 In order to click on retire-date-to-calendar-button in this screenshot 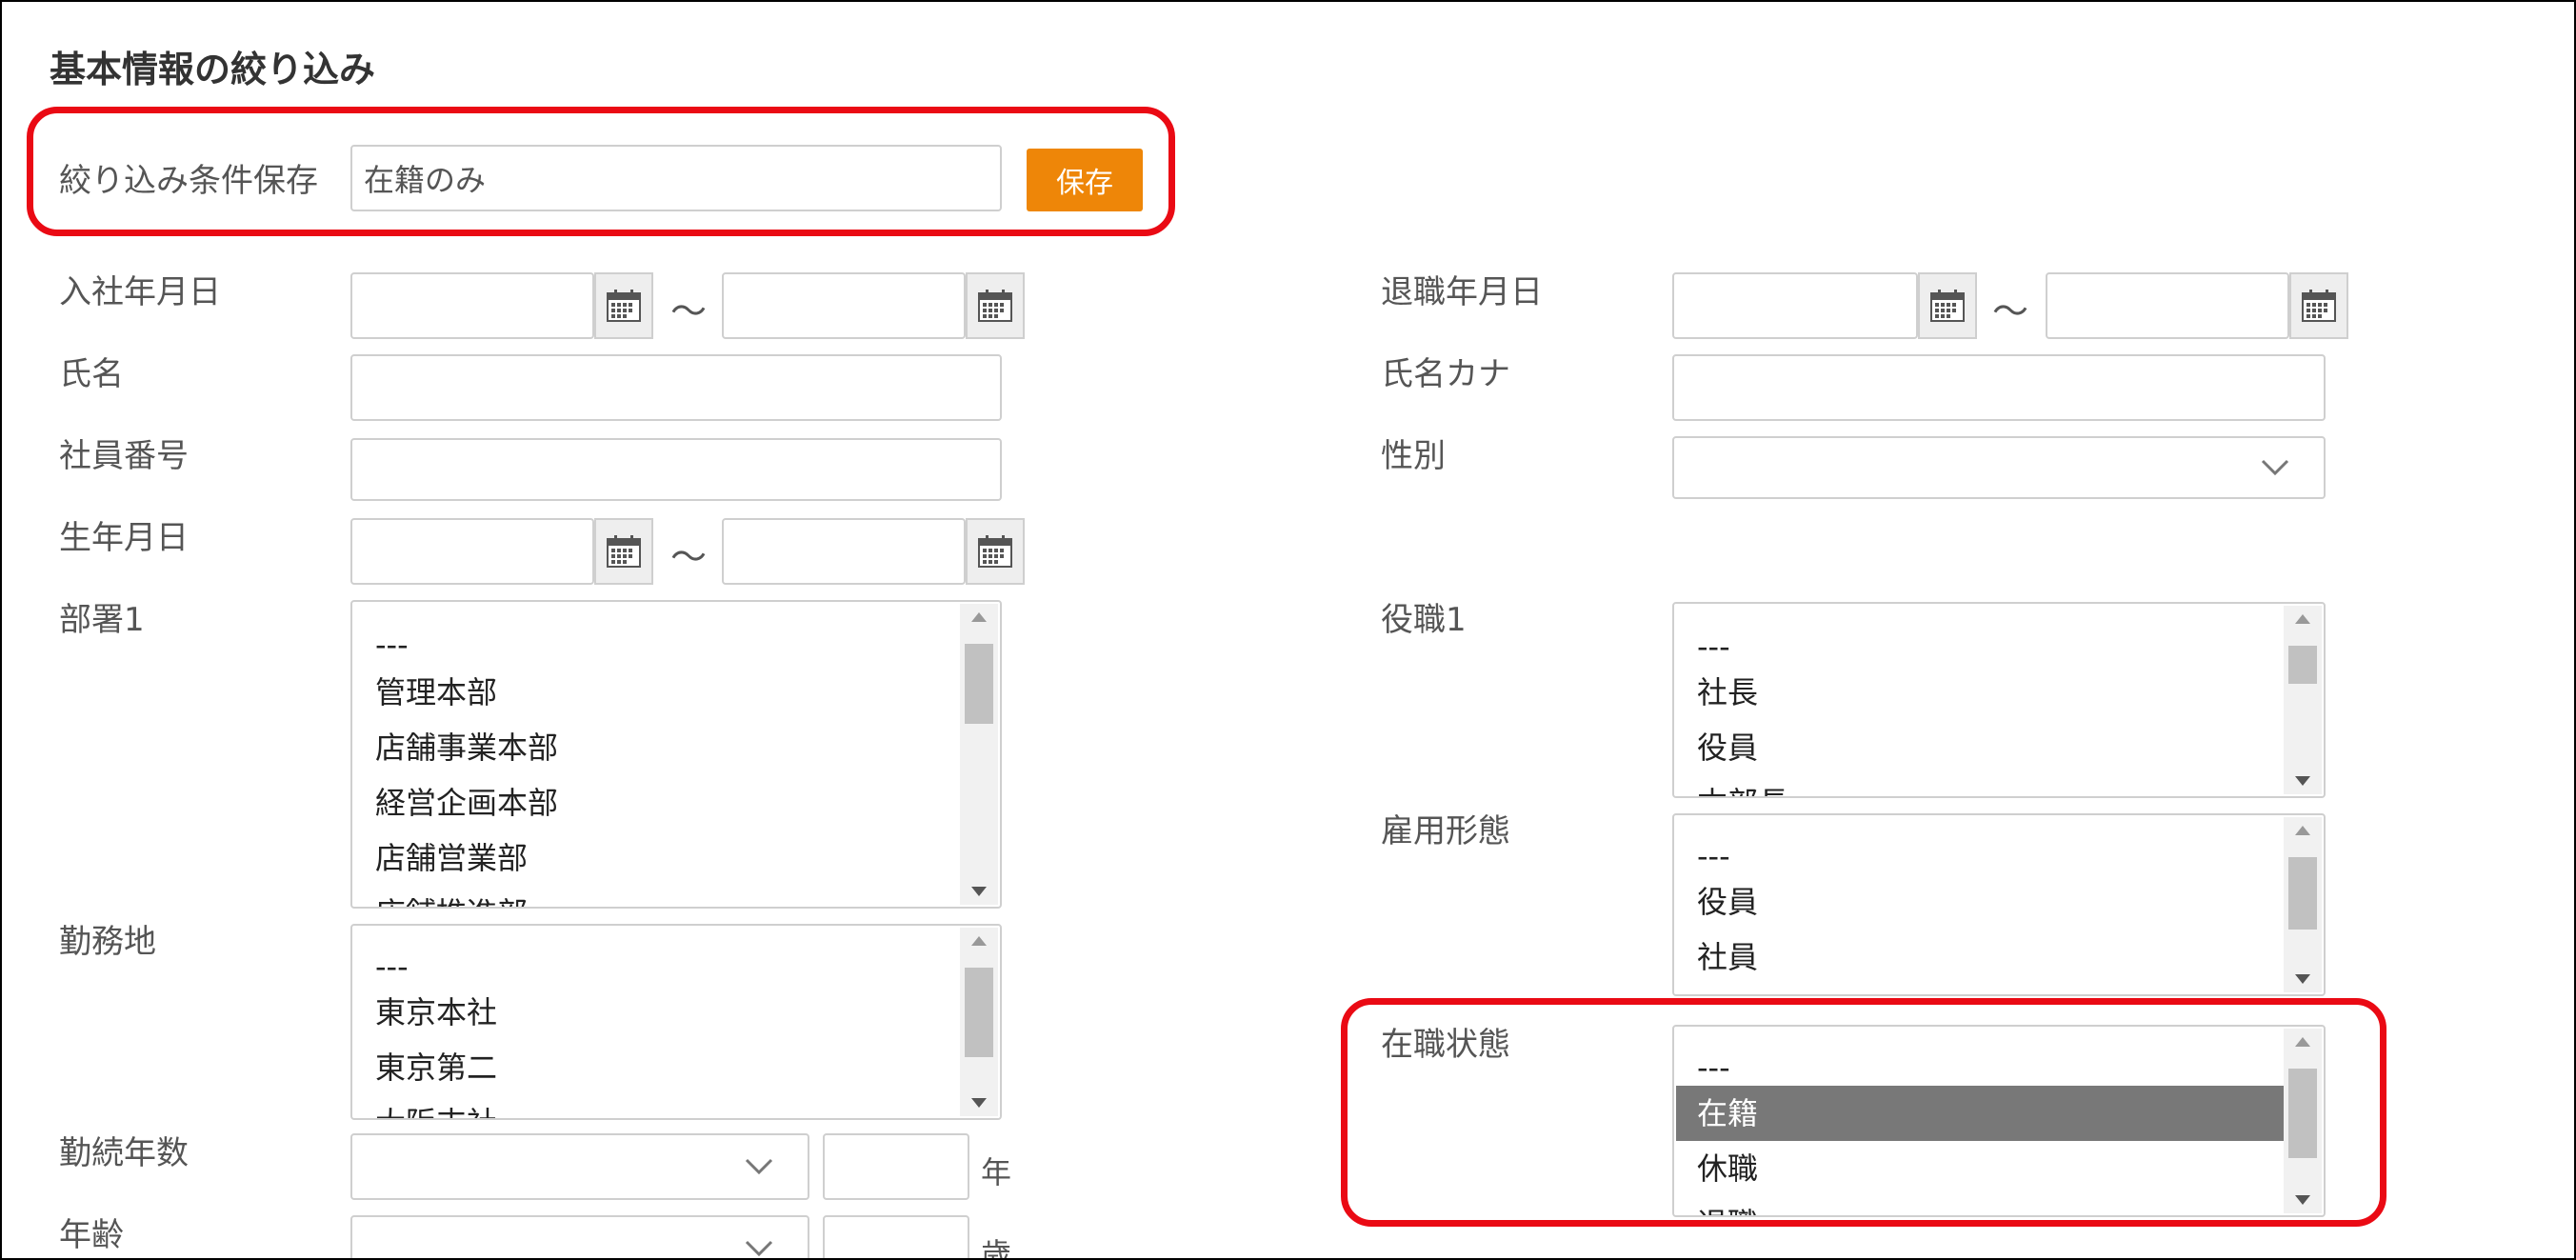, I will do `click(2318, 305)`.